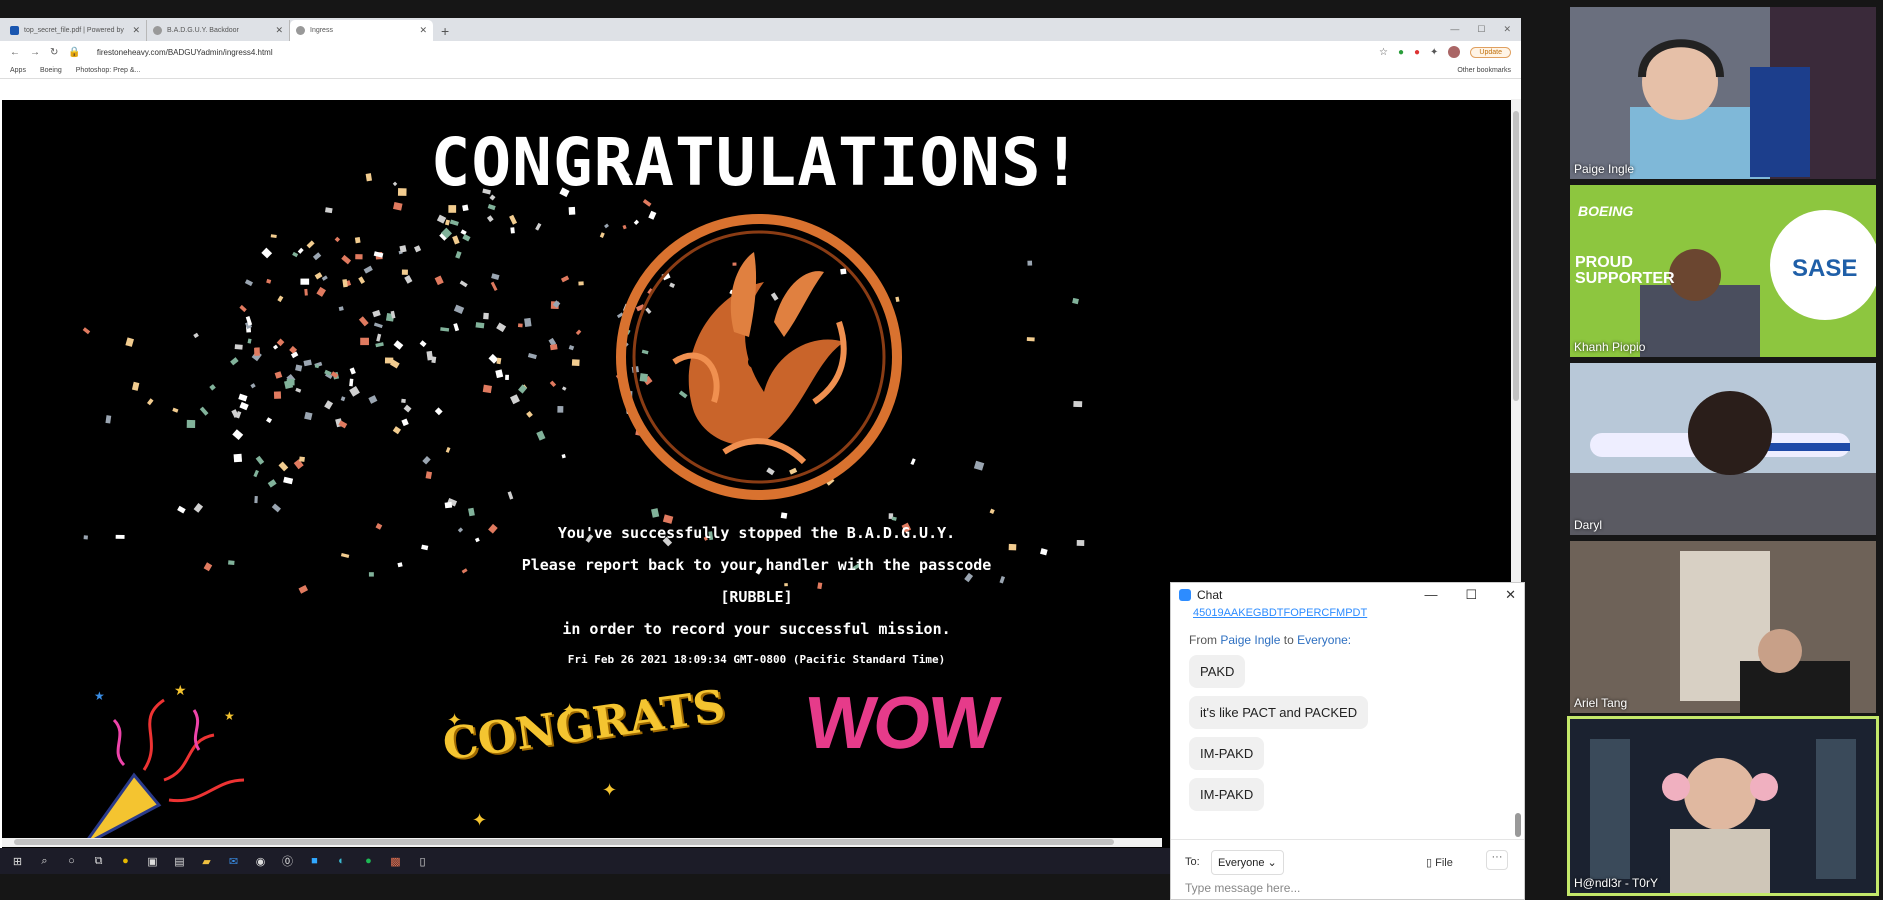 This screenshot has width=1883, height=900. Describe the element at coordinates (74, 52) in the screenshot. I see `lock-icon: 🔒` at that location.